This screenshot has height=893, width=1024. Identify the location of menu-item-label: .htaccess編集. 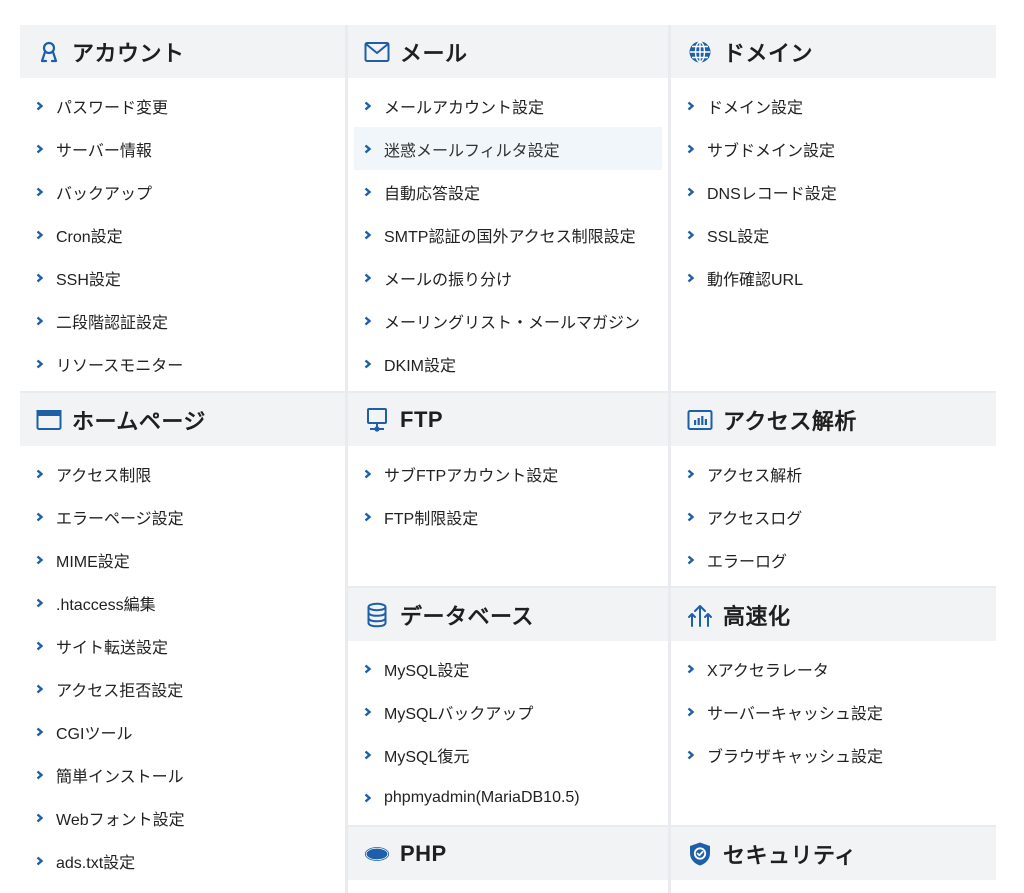
(106, 605).